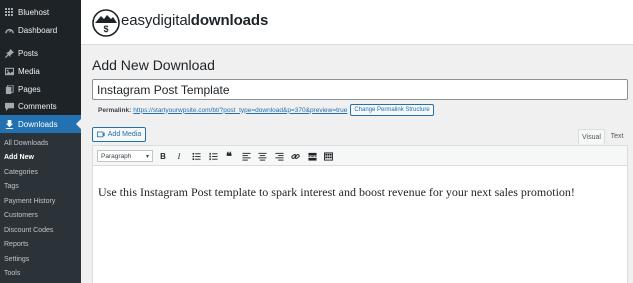  I want to click on comment-icon, so click(9, 106).